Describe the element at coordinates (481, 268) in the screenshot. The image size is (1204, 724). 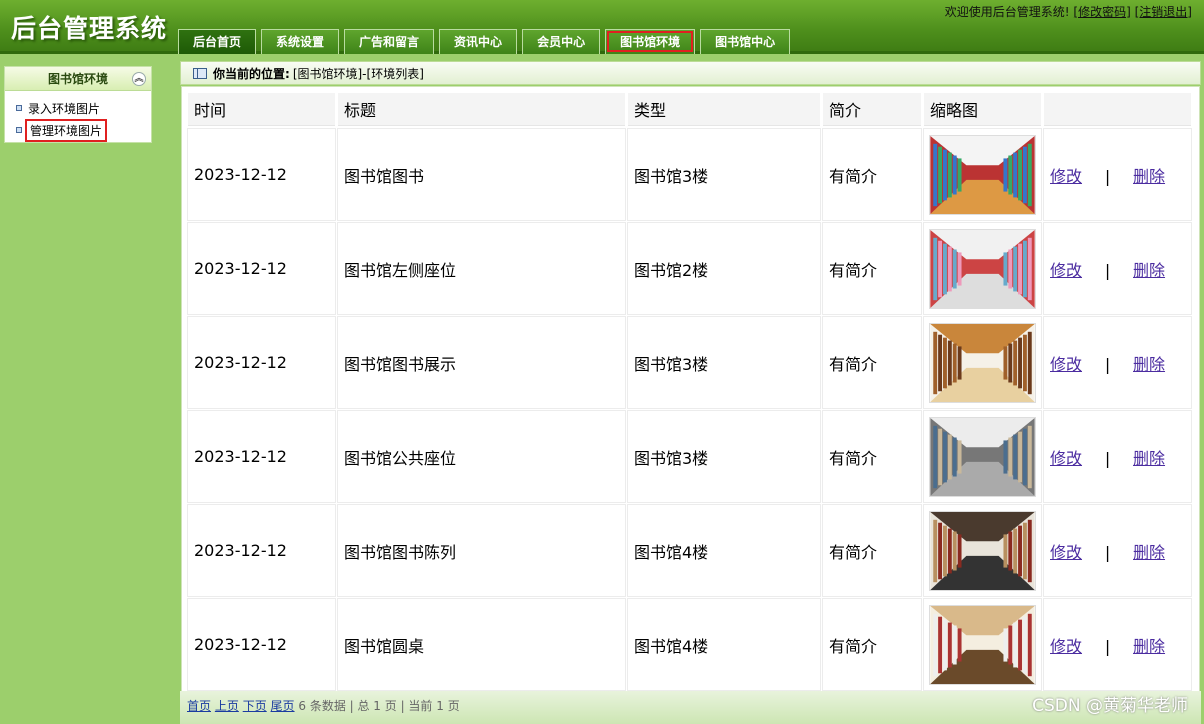
I see `cell-title: 图书馆左侧座位` at that location.